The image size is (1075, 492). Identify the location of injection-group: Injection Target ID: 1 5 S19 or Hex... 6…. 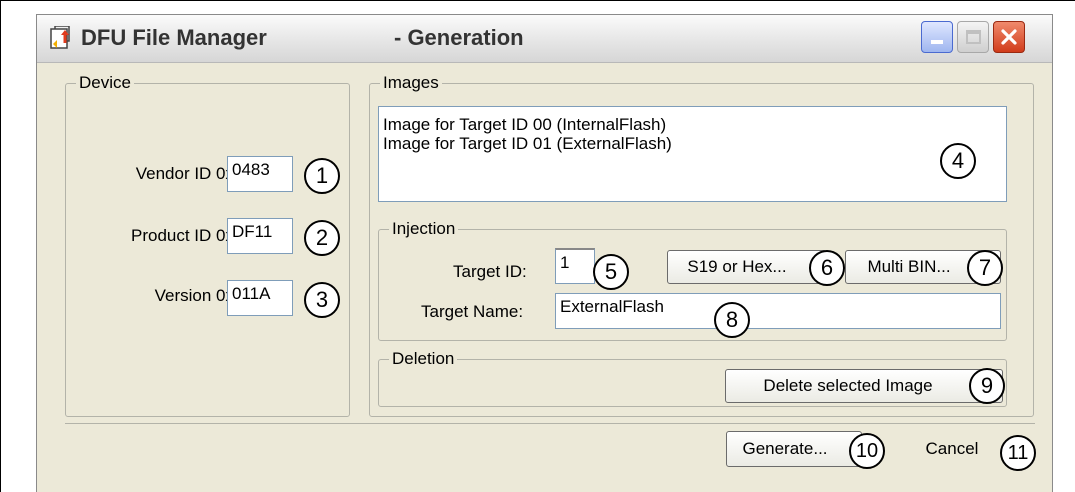
(692, 279).